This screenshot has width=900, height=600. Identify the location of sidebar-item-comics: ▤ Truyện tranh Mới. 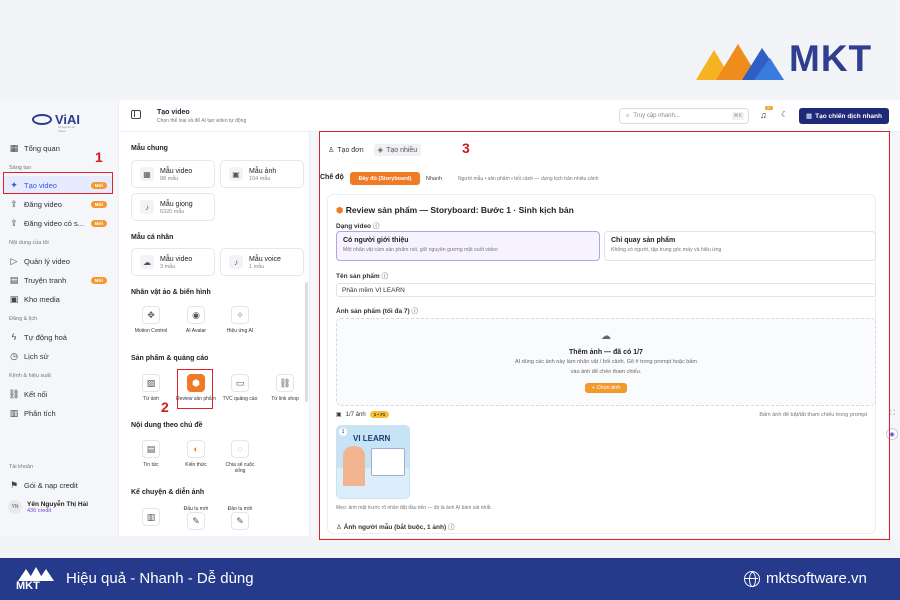
(58, 280).